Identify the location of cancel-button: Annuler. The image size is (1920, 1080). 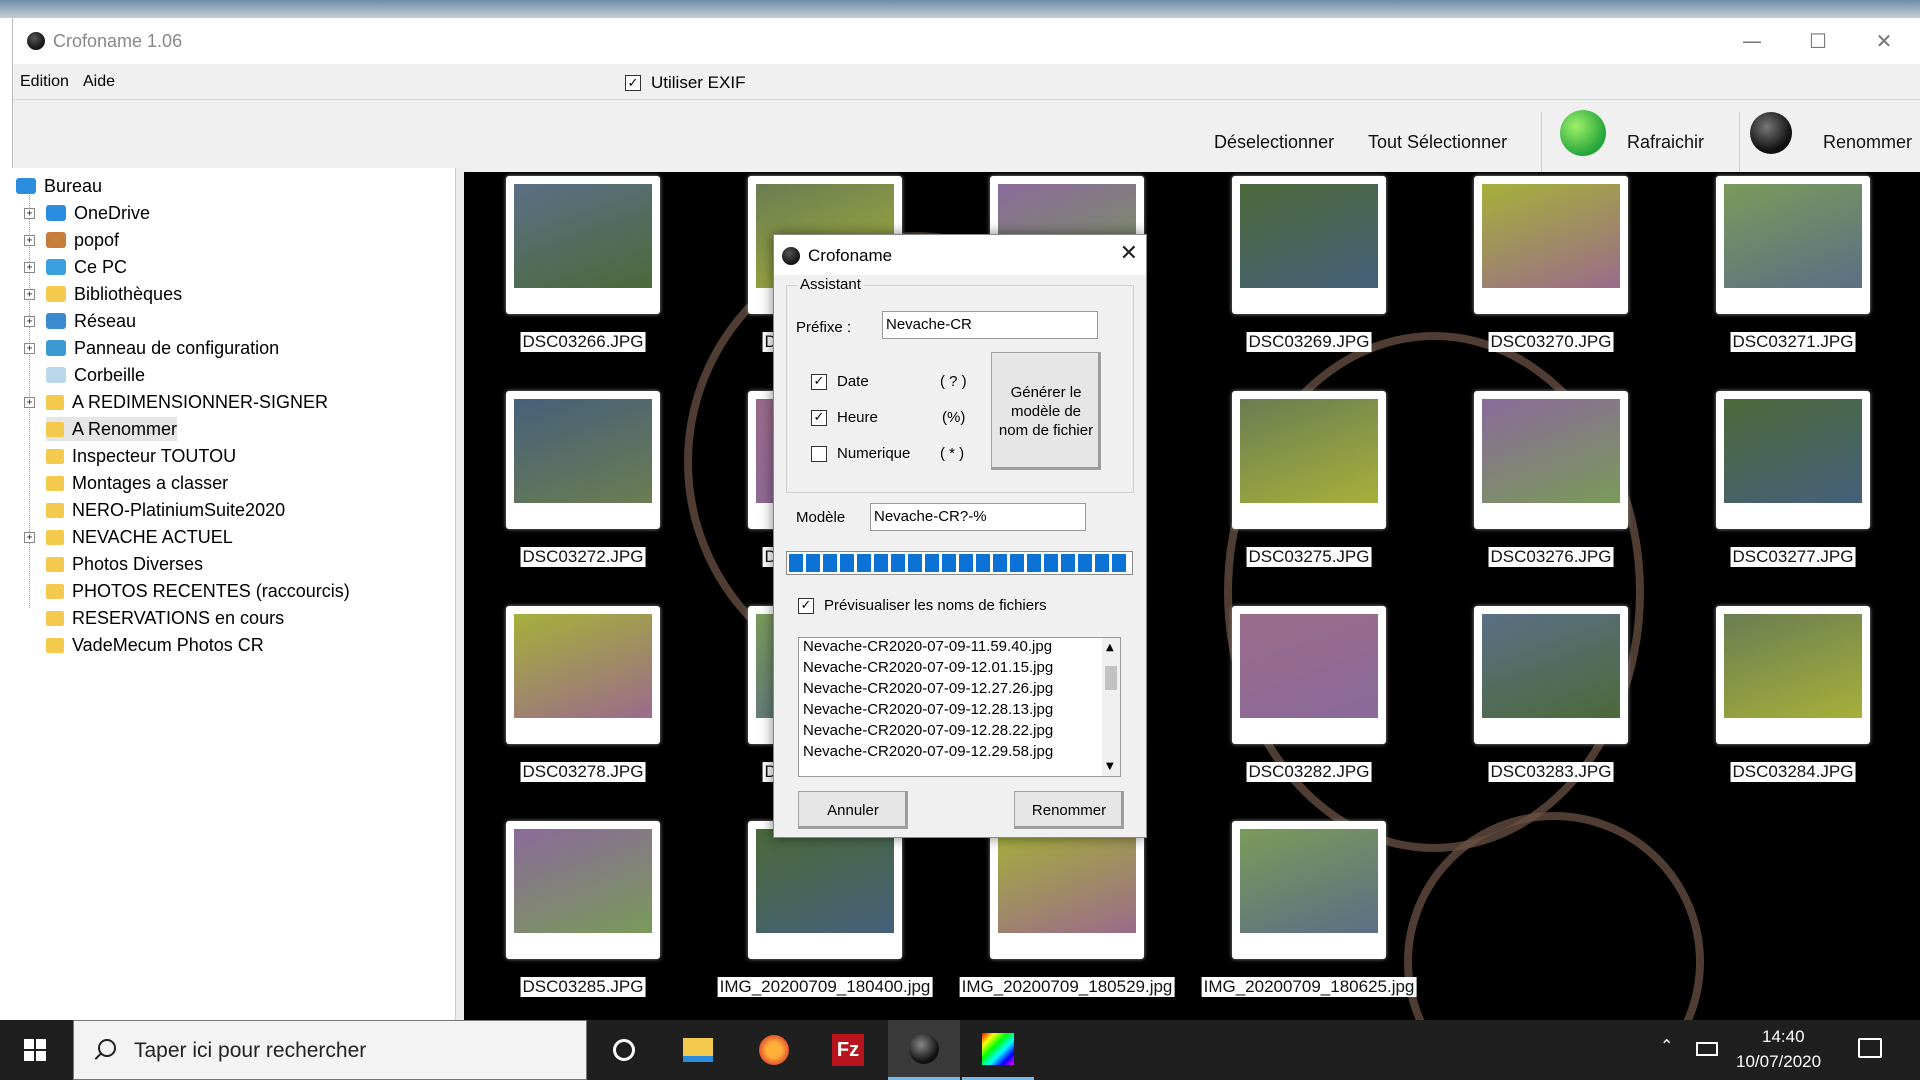
(853, 810).